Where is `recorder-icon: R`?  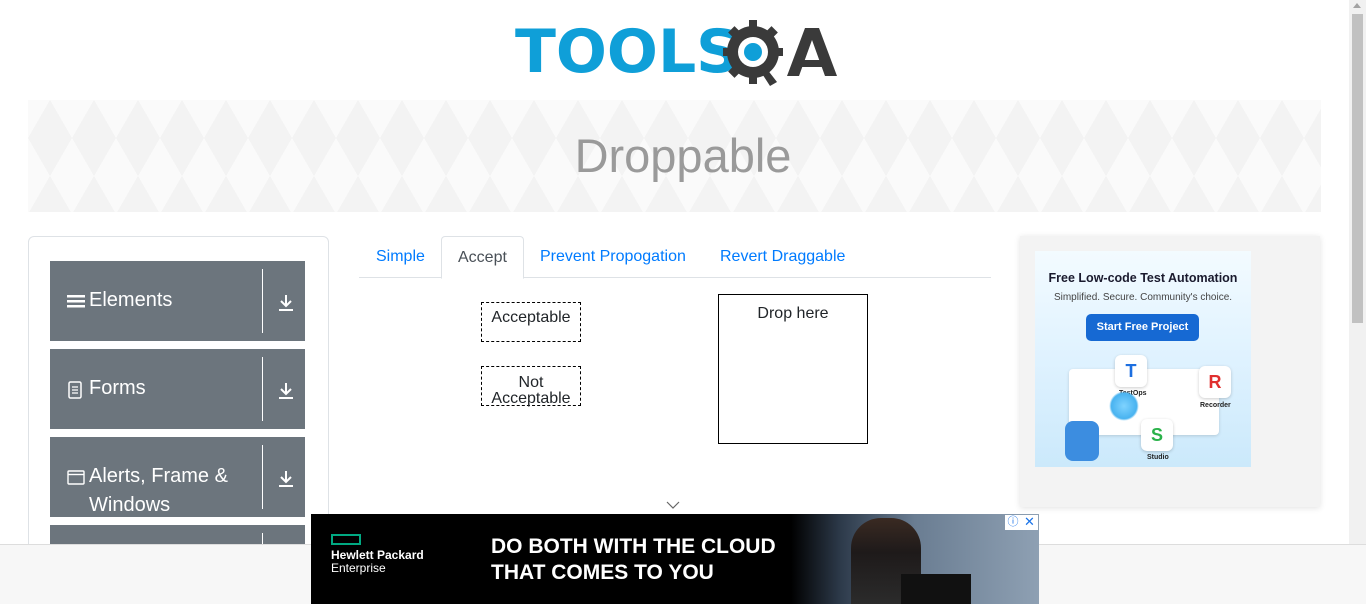
recorder-icon: R is located at coordinates (1215, 382).